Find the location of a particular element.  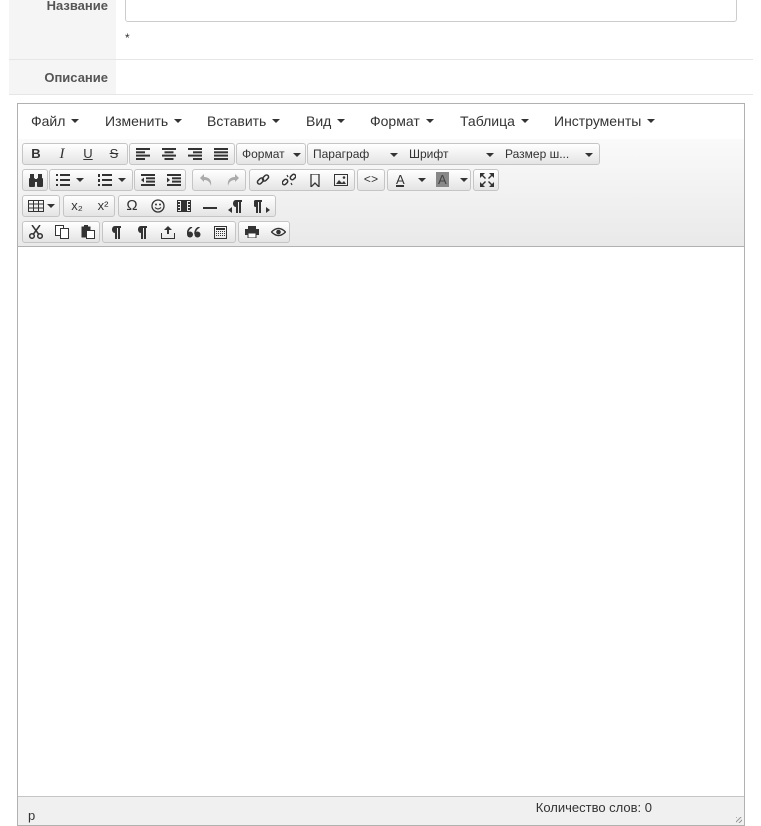

preview-button is located at coordinates (277, 232).